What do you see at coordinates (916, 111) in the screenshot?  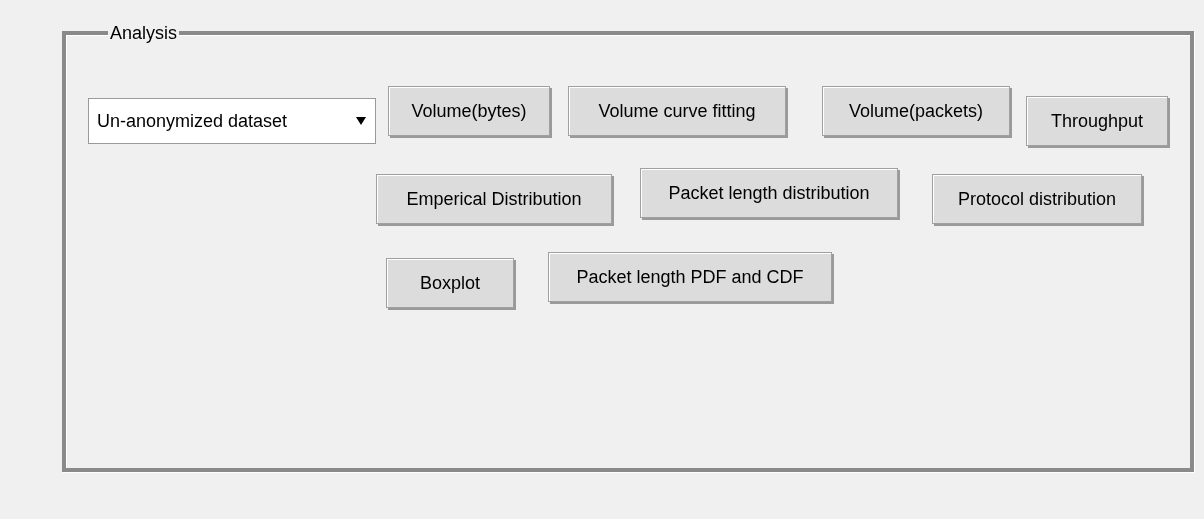 I see `analysis-button: Volume(packets)` at bounding box center [916, 111].